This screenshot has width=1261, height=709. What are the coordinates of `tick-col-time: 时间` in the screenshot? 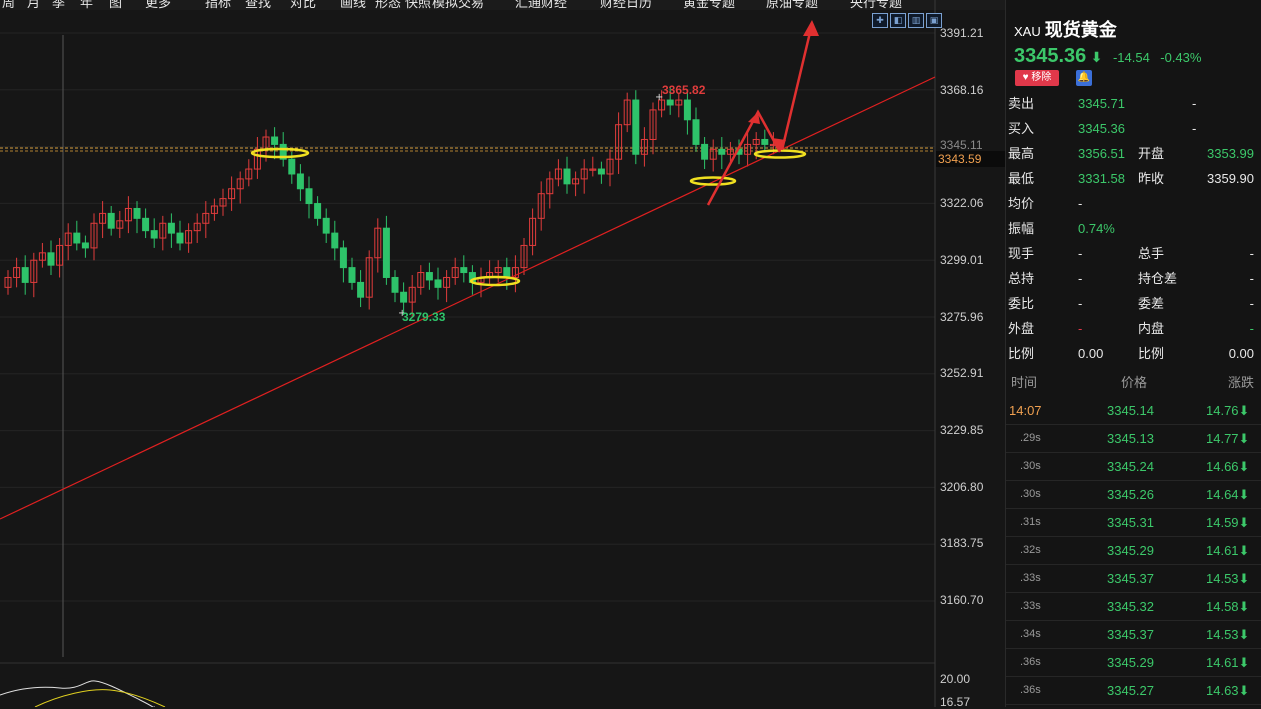 It's located at (1024, 382).